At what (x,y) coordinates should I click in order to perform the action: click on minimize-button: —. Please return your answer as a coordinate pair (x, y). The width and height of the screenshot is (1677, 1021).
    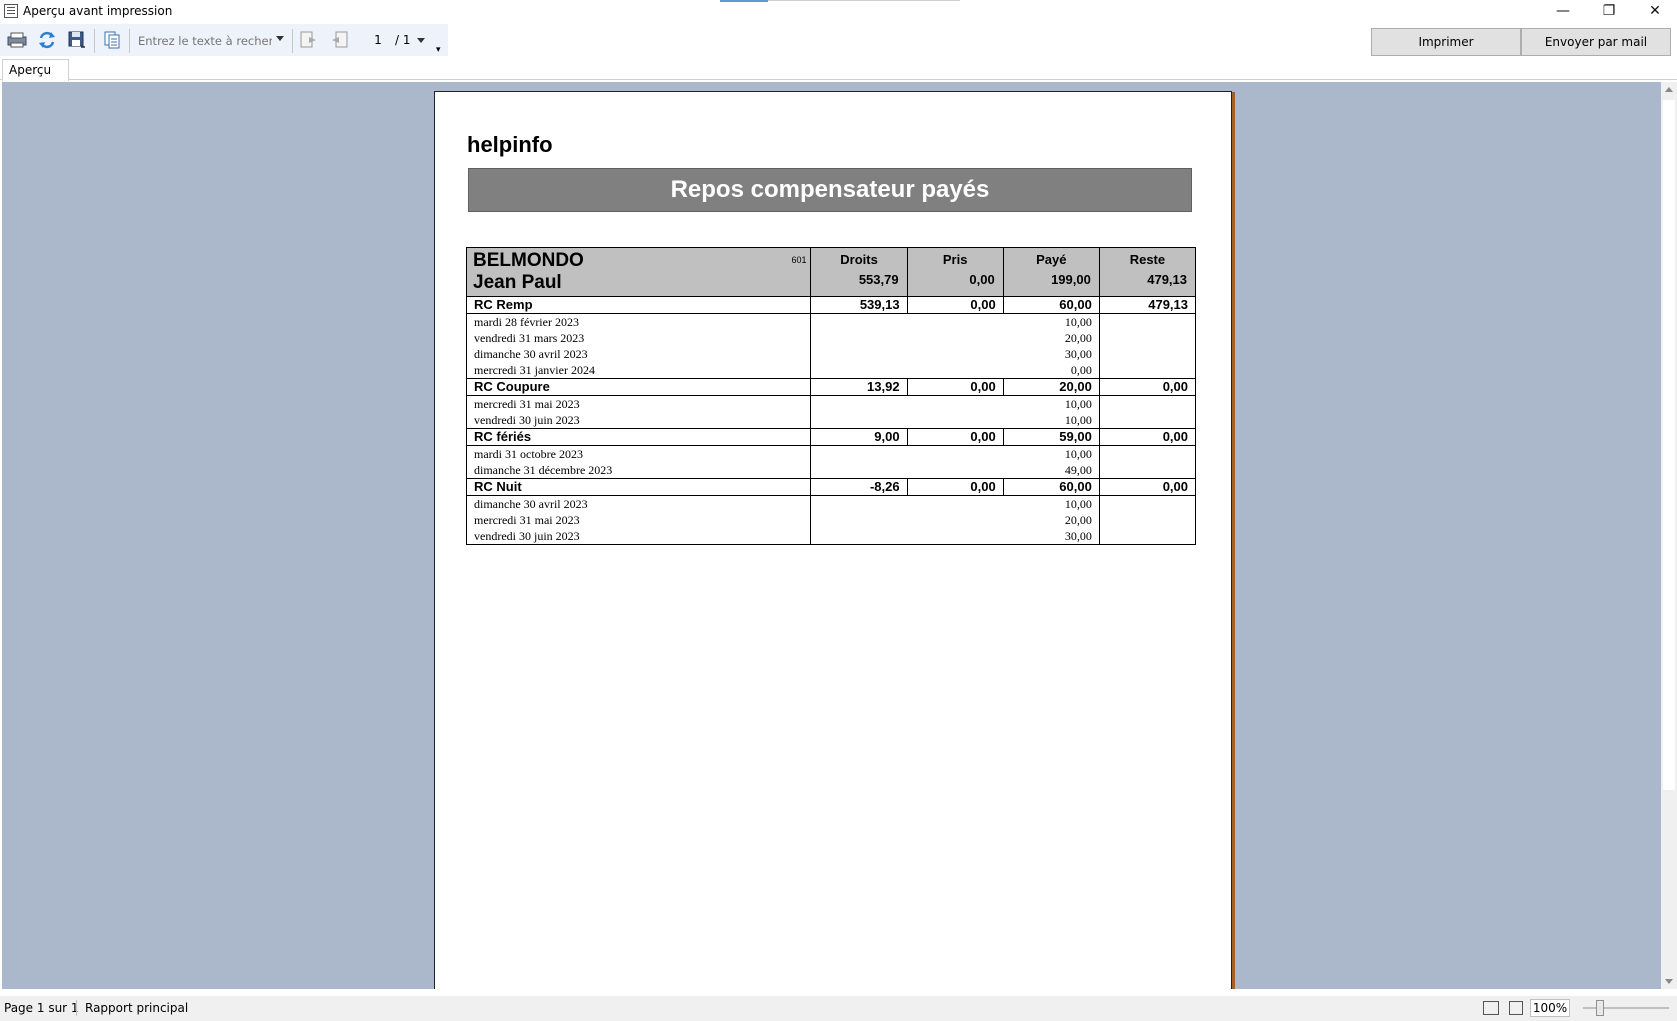
    Looking at the image, I should click on (1563, 11).